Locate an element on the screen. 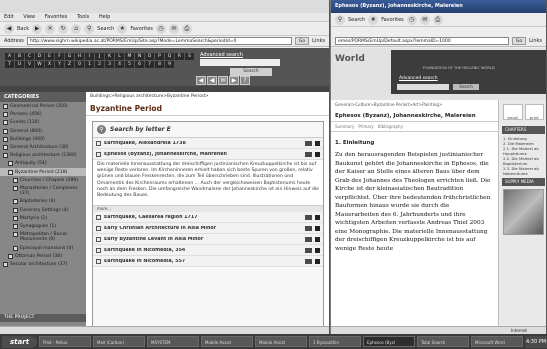 This screenshot has width=547, height=349. entry-title: Early Byzantine Levant in Asia Minor is located at coordinates (203, 239).